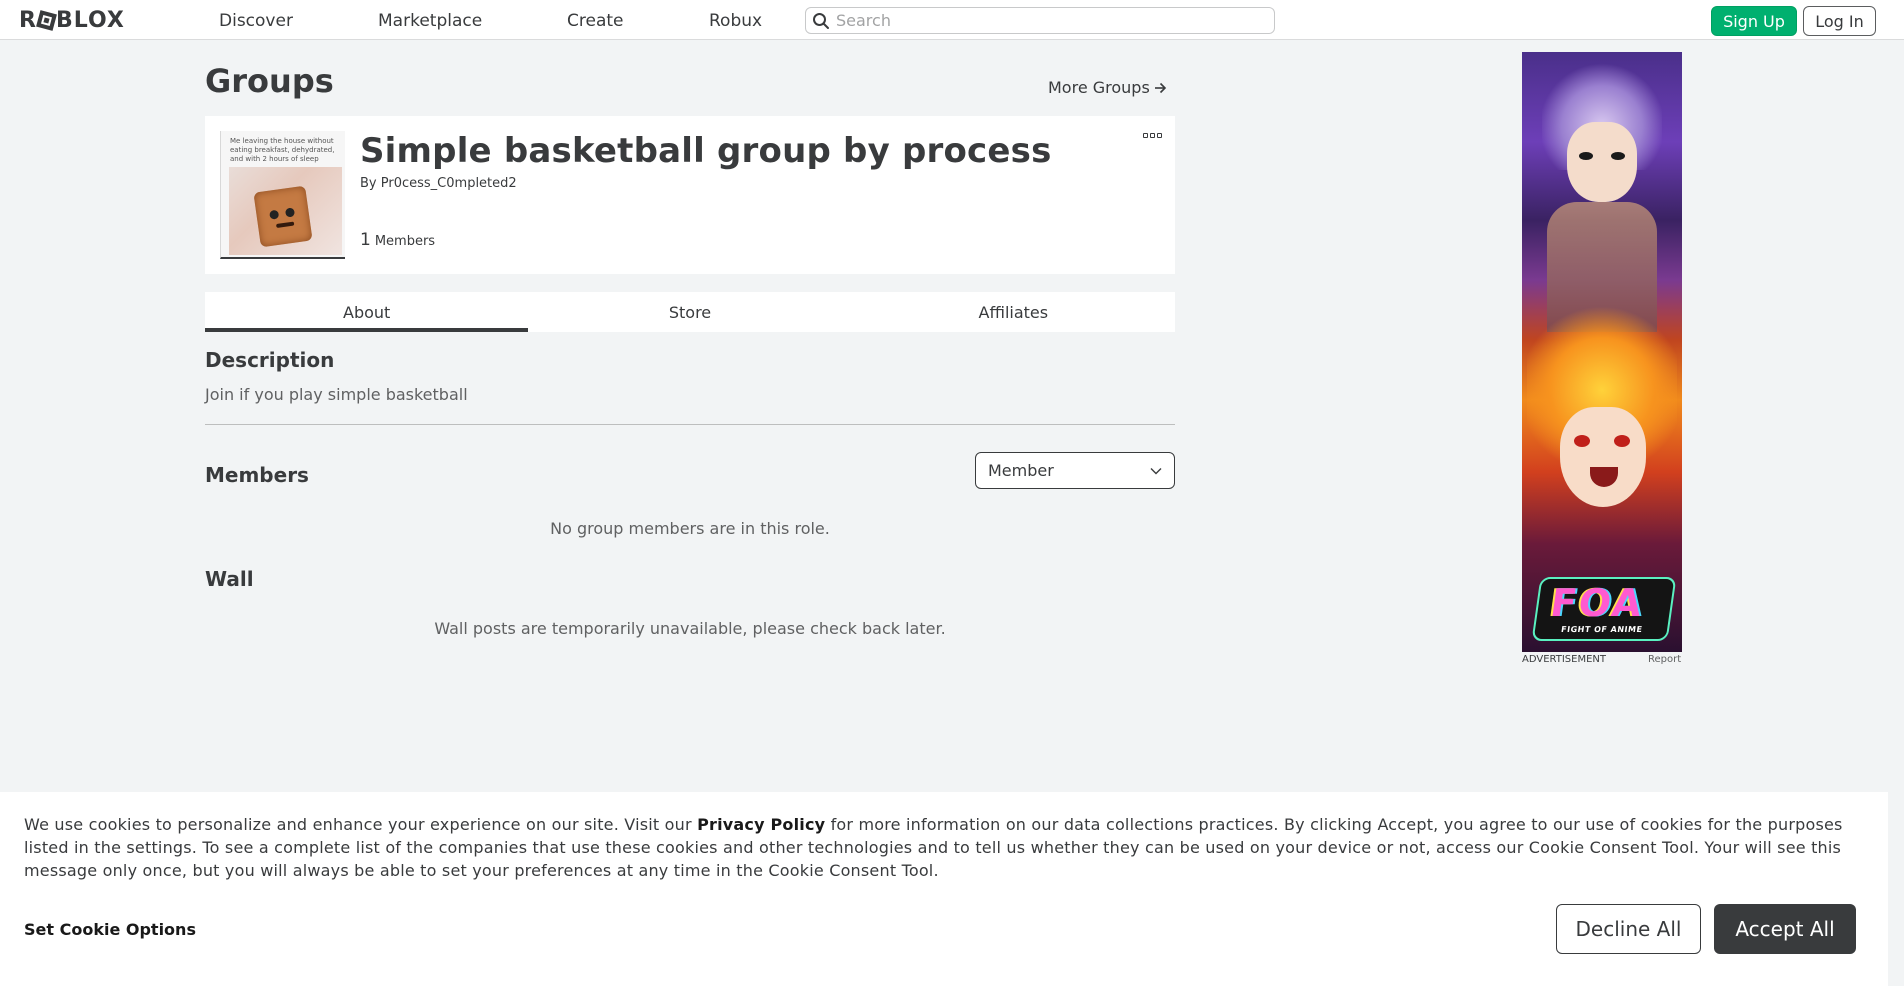 The image size is (1904, 986). Describe the element at coordinates (1602, 352) in the screenshot. I see `advertisement-banner: FOA FIGHT OF ANIME` at that location.